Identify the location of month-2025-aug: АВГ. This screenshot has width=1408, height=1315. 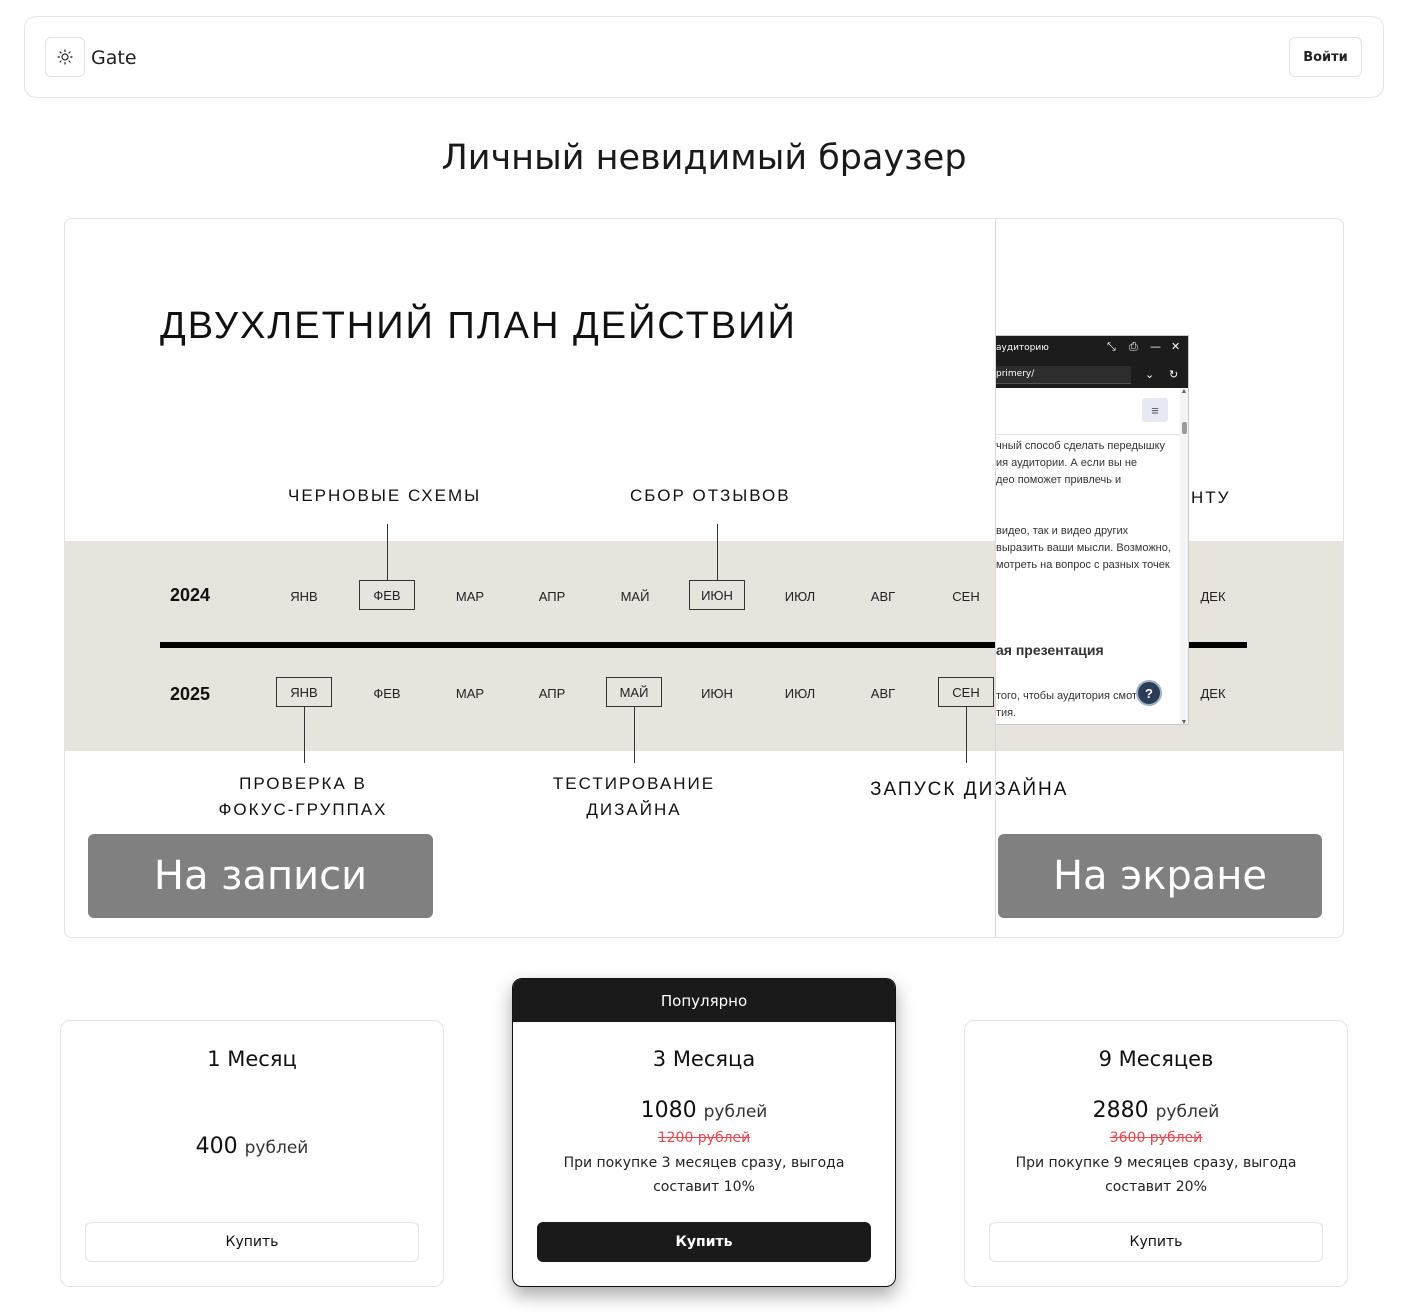
(883, 693).